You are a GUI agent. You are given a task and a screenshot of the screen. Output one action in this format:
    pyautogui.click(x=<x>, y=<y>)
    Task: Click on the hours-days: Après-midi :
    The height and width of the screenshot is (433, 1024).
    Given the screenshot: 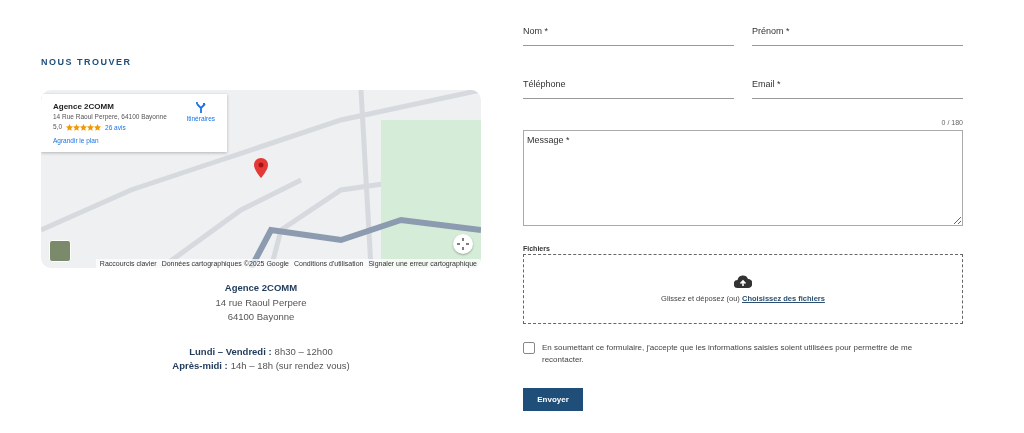 What is the action you would take?
    pyautogui.click(x=200, y=366)
    